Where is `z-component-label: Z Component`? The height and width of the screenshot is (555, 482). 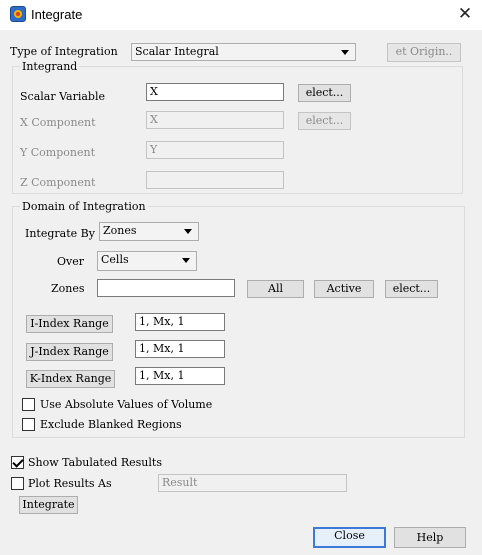 z-component-label: Z Component is located at coordinates (58, 182).